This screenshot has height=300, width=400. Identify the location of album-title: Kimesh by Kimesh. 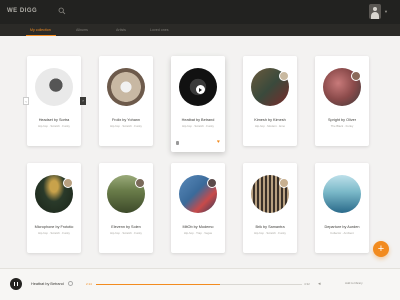
(270, 120).